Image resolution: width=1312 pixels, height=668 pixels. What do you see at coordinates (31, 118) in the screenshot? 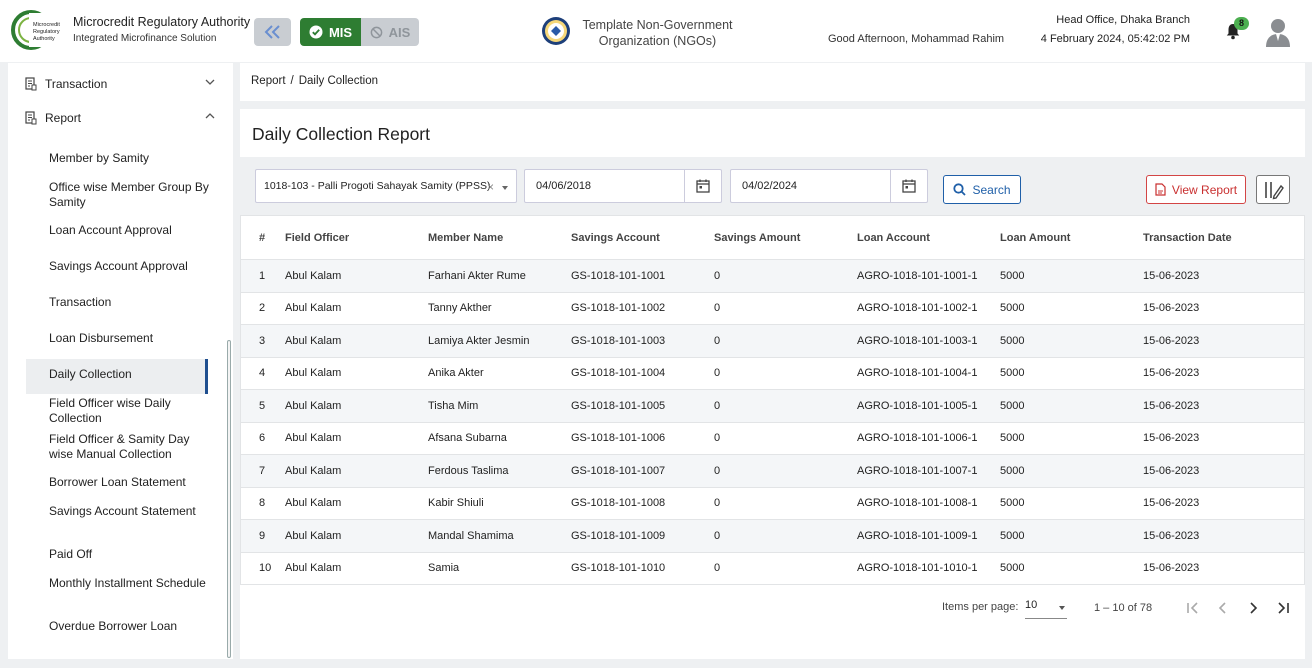
I see `document-icon` at bounding box center [31, 118].